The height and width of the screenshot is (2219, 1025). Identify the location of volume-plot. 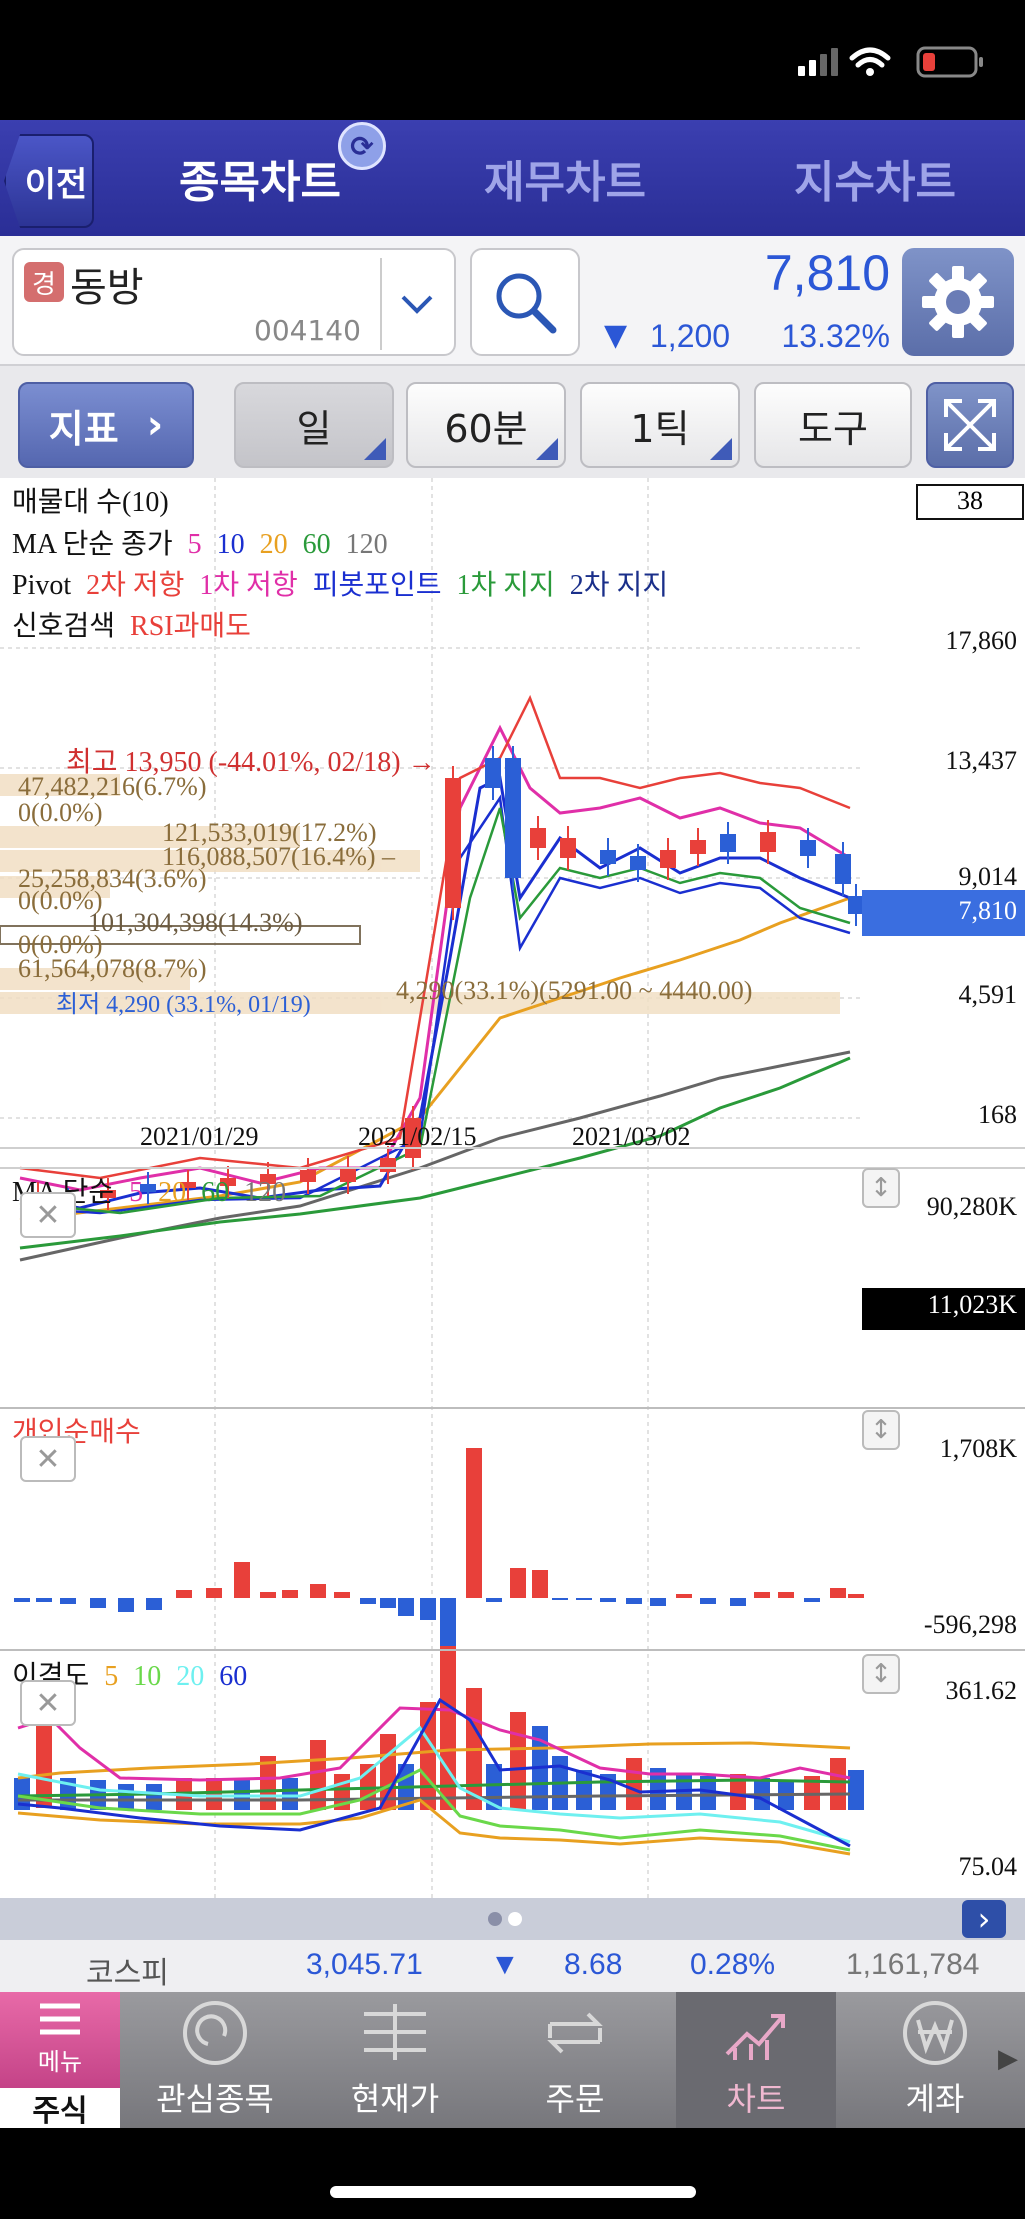
(439, 1717).